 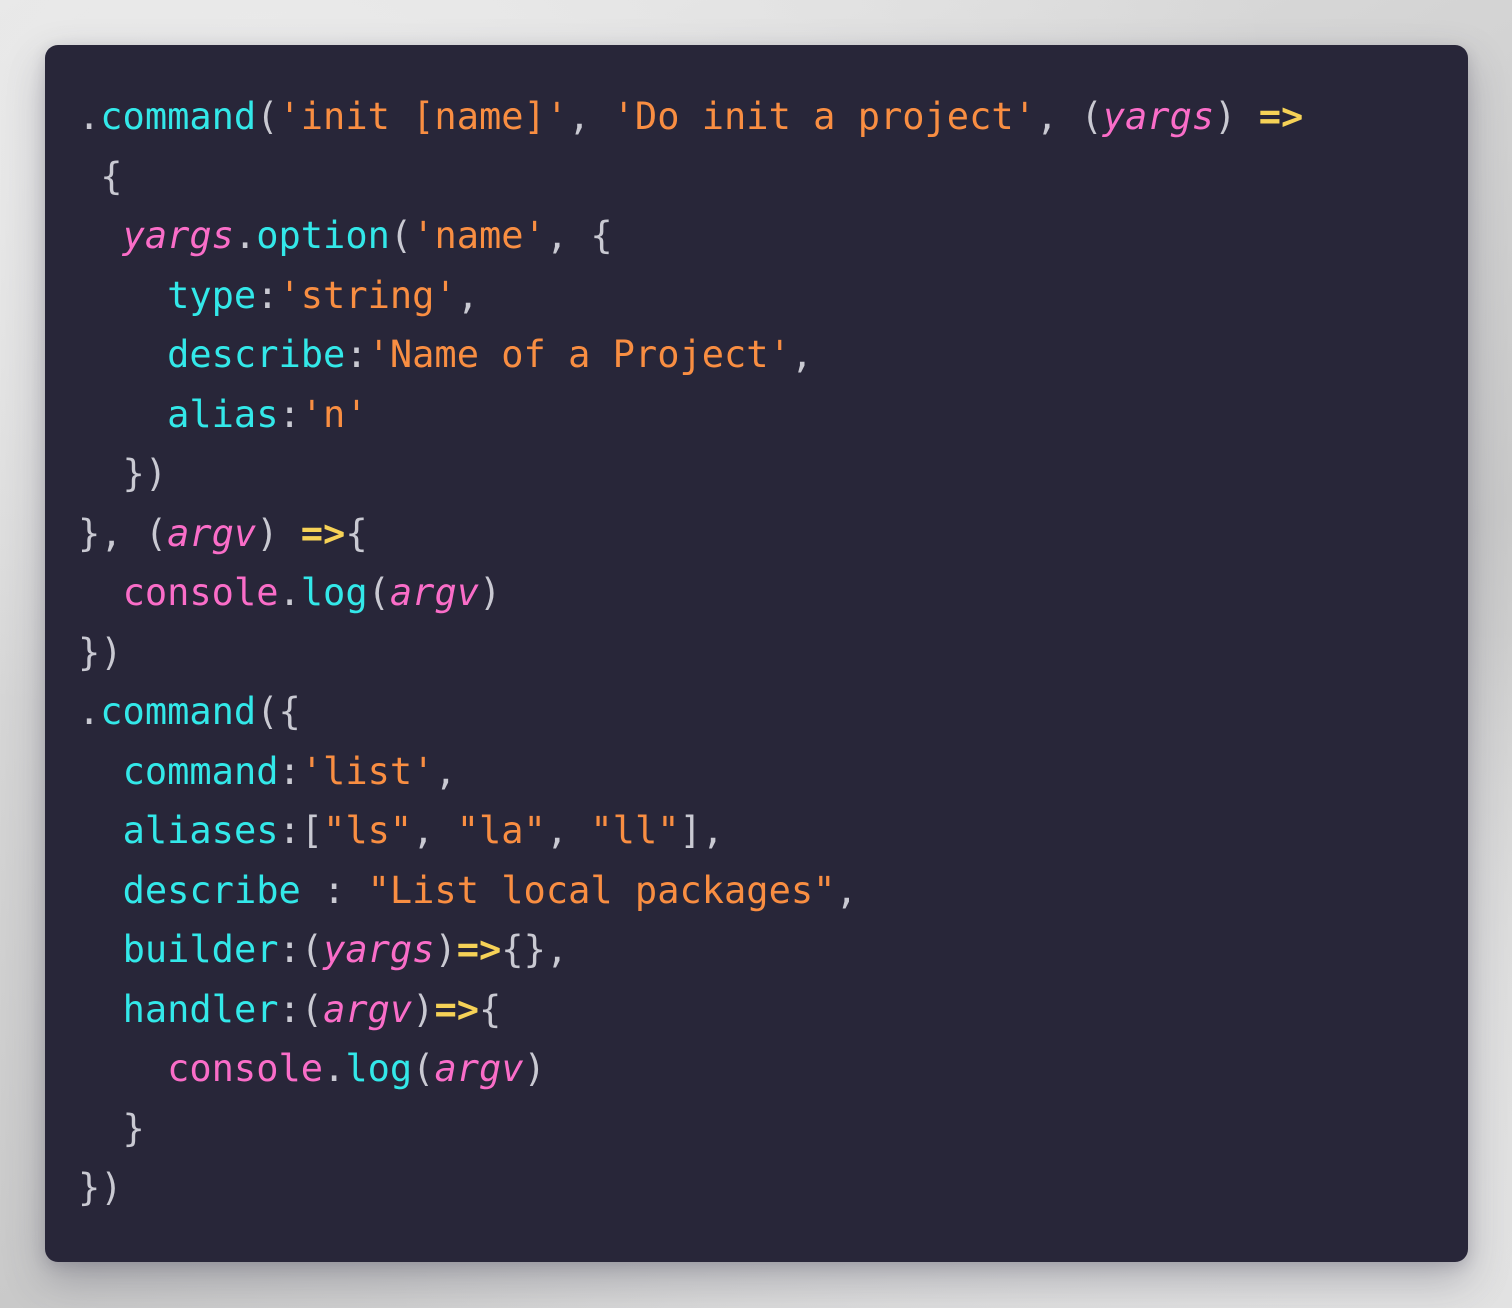 What do you see at coordinates (479, 235) in the screenshot?
I see `code-token-str: 'name'` at bounding box center [479, 235].